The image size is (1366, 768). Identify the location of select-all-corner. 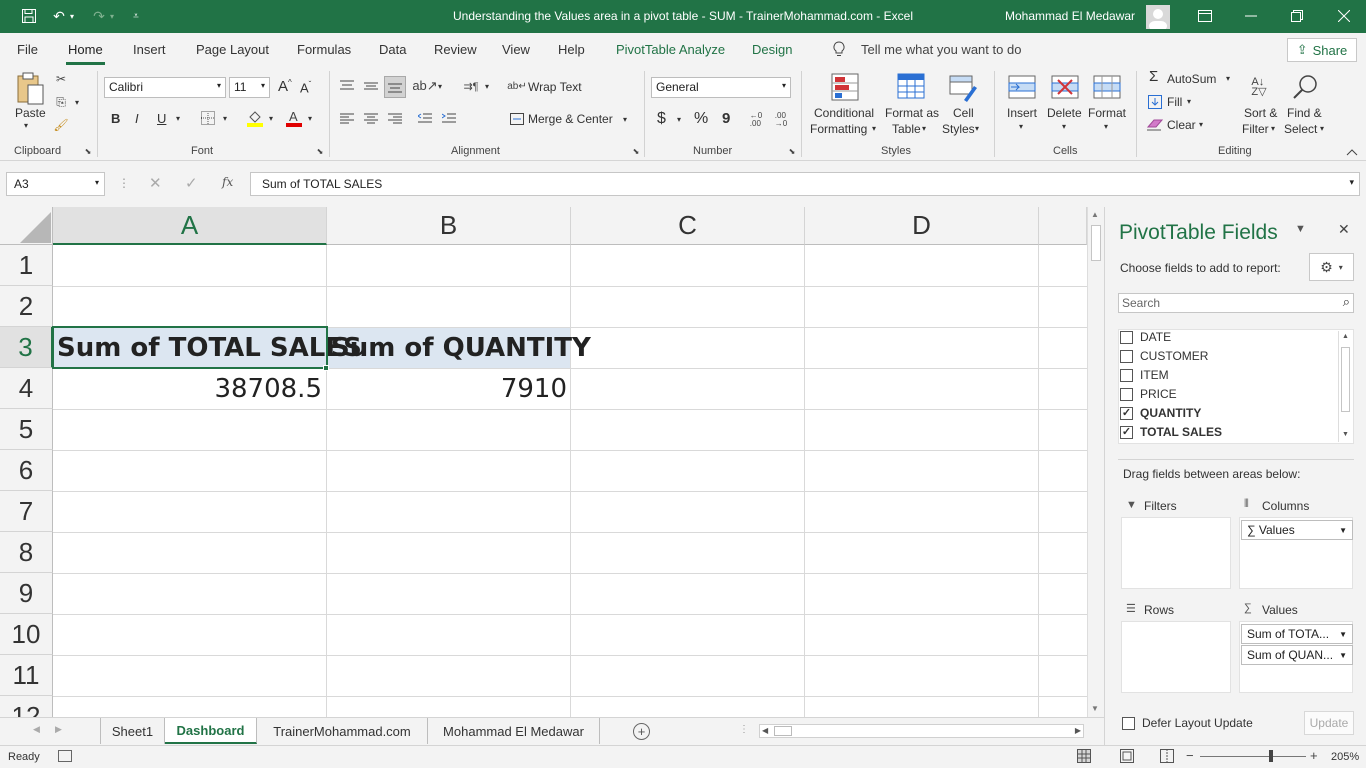
(26, 226).